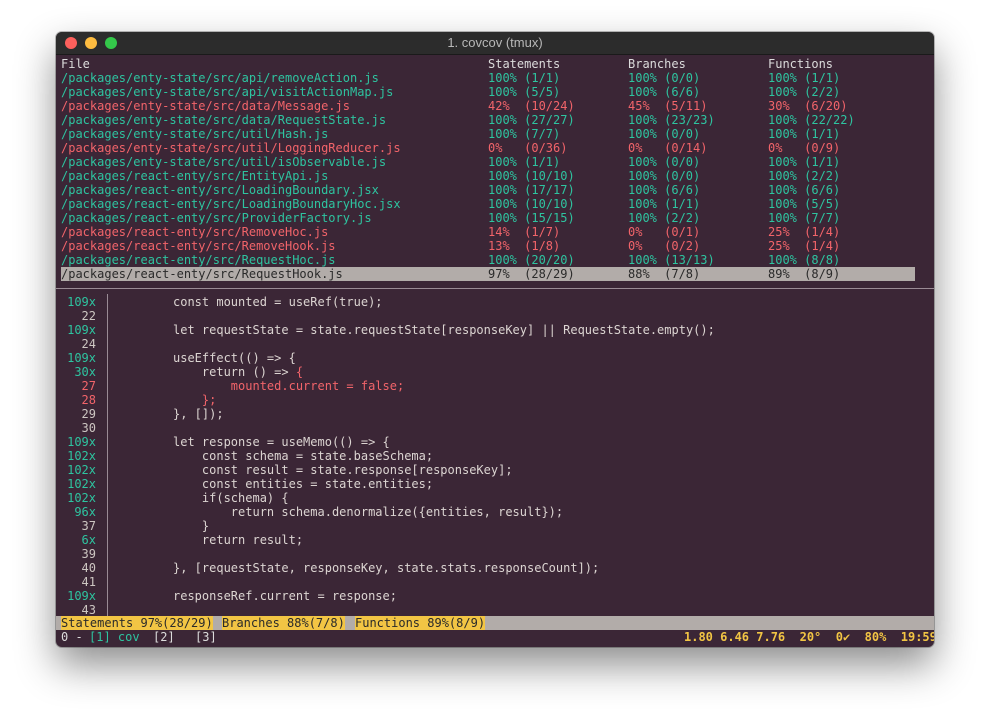 The width and height of the screenshot is (990, 727). What do you see at coordinates (195, 400) in the screenshot?
I see `code-text: };` at bounding box center [195, 400].